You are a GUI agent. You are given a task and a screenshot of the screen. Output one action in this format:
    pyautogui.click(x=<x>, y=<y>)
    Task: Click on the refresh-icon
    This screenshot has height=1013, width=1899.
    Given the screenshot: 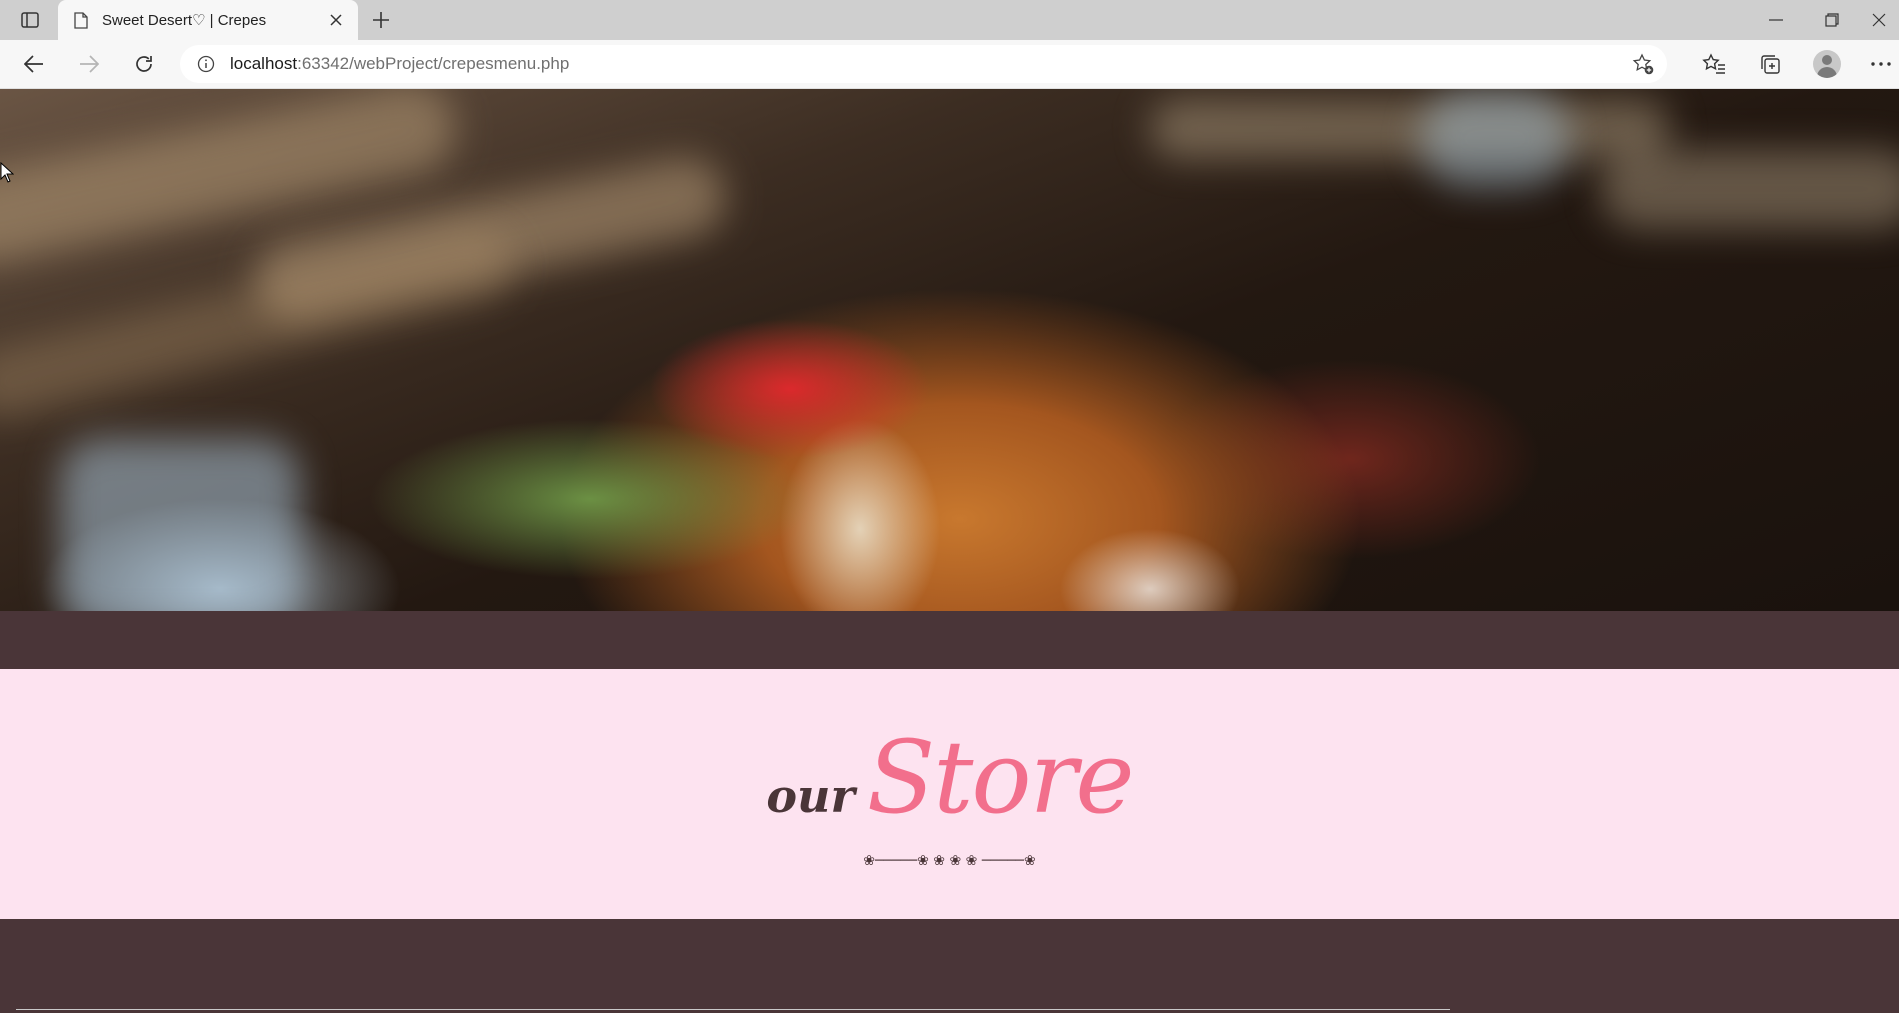 What is the action you would take?
    pyautogui.click(x=144, y=64)
    